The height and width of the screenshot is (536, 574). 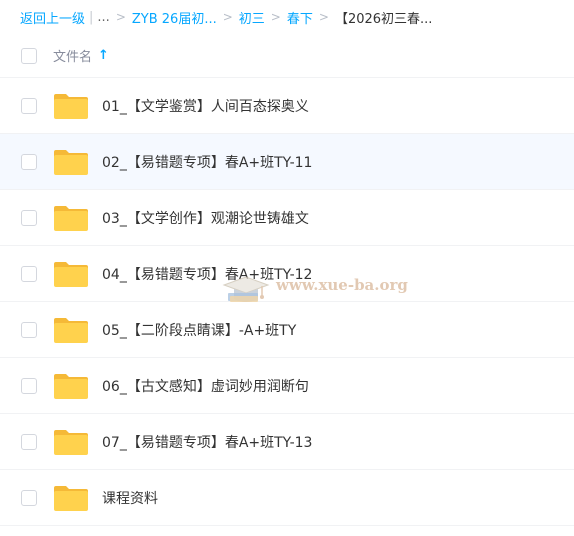 I want to click on file-row: 04_【易错题专项】春A+班TY-12, so click(x=287, y=274).